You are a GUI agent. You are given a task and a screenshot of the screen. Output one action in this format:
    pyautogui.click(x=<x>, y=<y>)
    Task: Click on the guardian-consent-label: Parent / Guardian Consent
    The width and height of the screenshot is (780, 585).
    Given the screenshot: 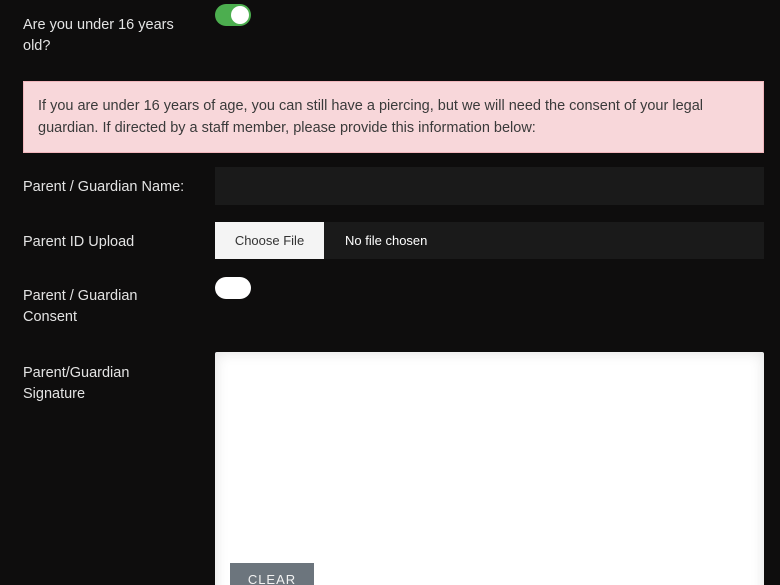 What is the action you would take?
    pyautogui.click(x=80, y=306)
    